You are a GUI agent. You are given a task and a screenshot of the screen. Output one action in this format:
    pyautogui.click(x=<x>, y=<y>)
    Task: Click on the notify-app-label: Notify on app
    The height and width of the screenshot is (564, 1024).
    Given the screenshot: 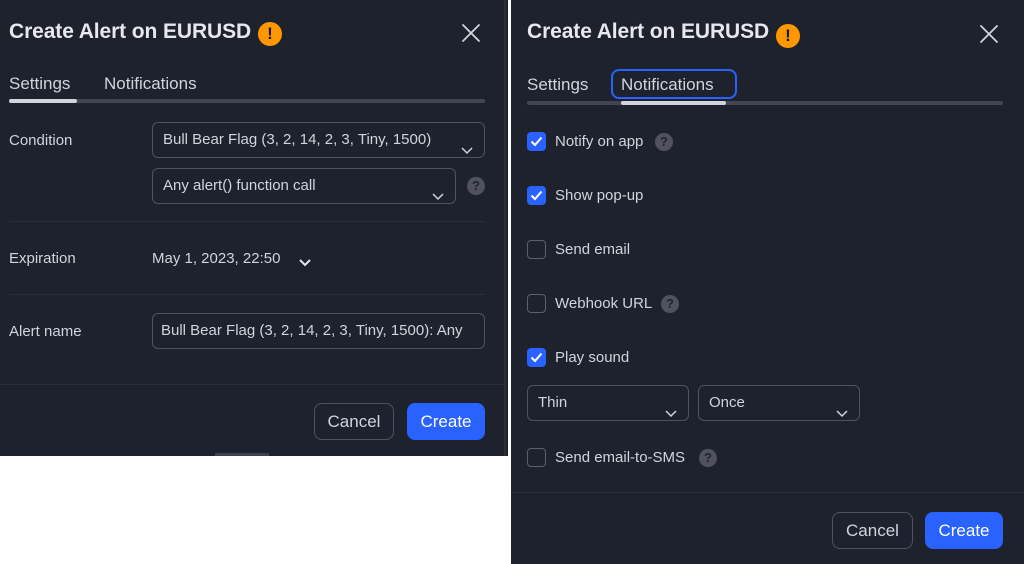 What is the action you would take?
    pyautogui.click(x=599, y=141)
    